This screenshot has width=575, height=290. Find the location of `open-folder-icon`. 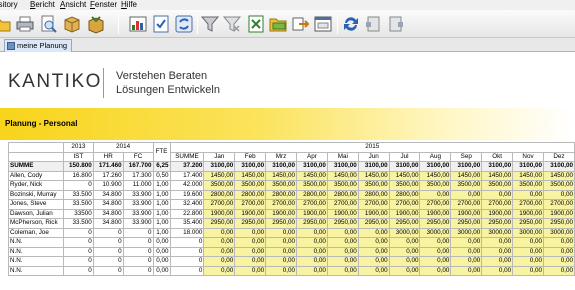

open-folder-icon is located at coordinates (6, 24).